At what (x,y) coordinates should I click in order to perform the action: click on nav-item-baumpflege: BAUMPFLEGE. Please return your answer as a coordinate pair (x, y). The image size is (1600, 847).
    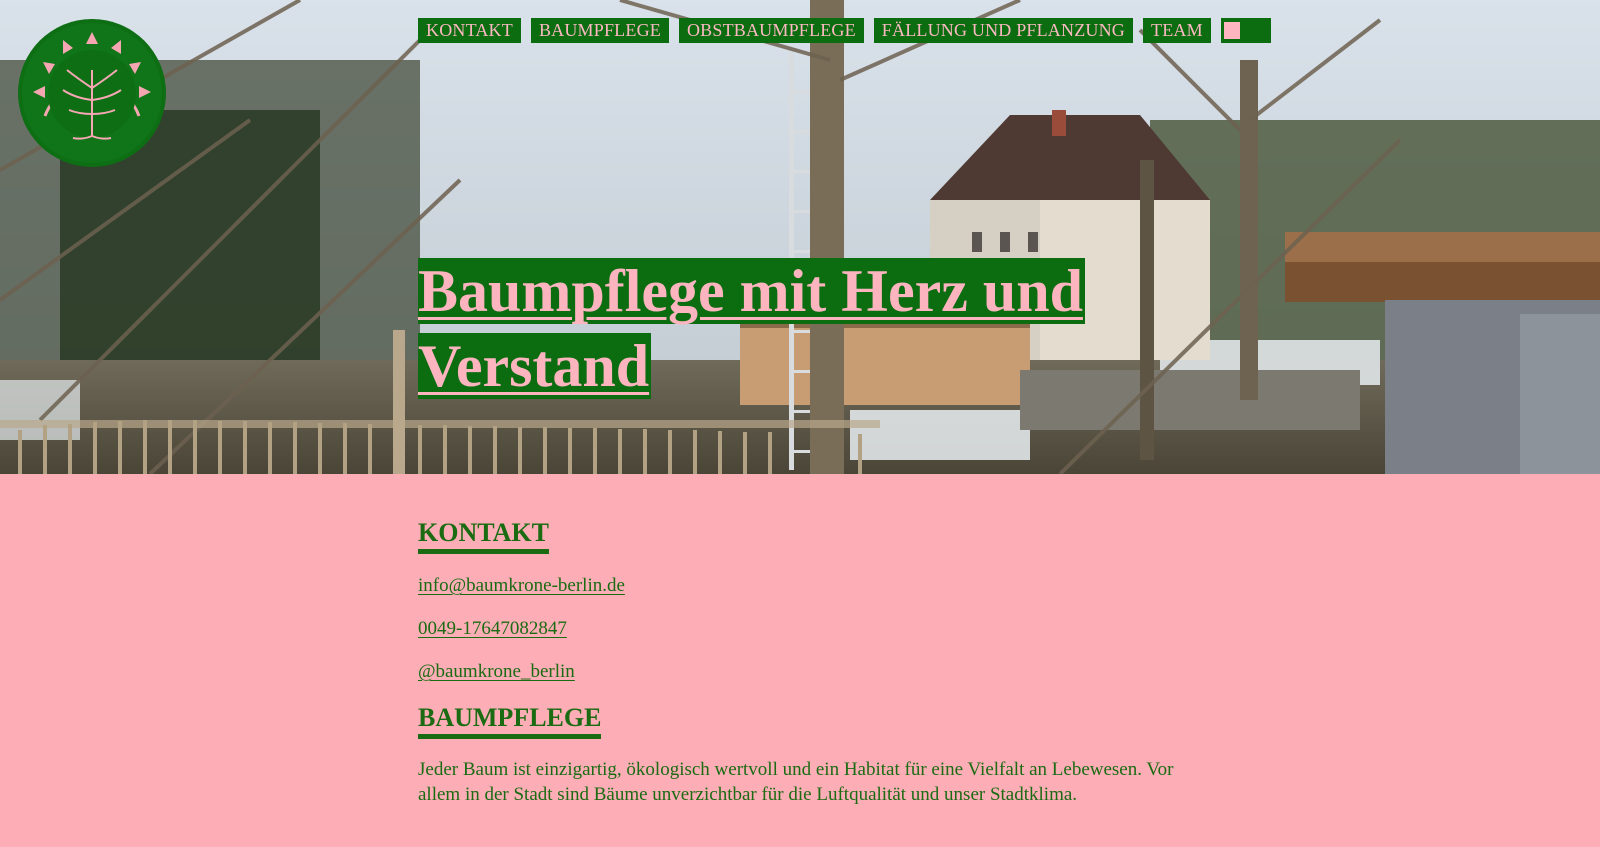
    Looking at the image, I should click on (599, 30).